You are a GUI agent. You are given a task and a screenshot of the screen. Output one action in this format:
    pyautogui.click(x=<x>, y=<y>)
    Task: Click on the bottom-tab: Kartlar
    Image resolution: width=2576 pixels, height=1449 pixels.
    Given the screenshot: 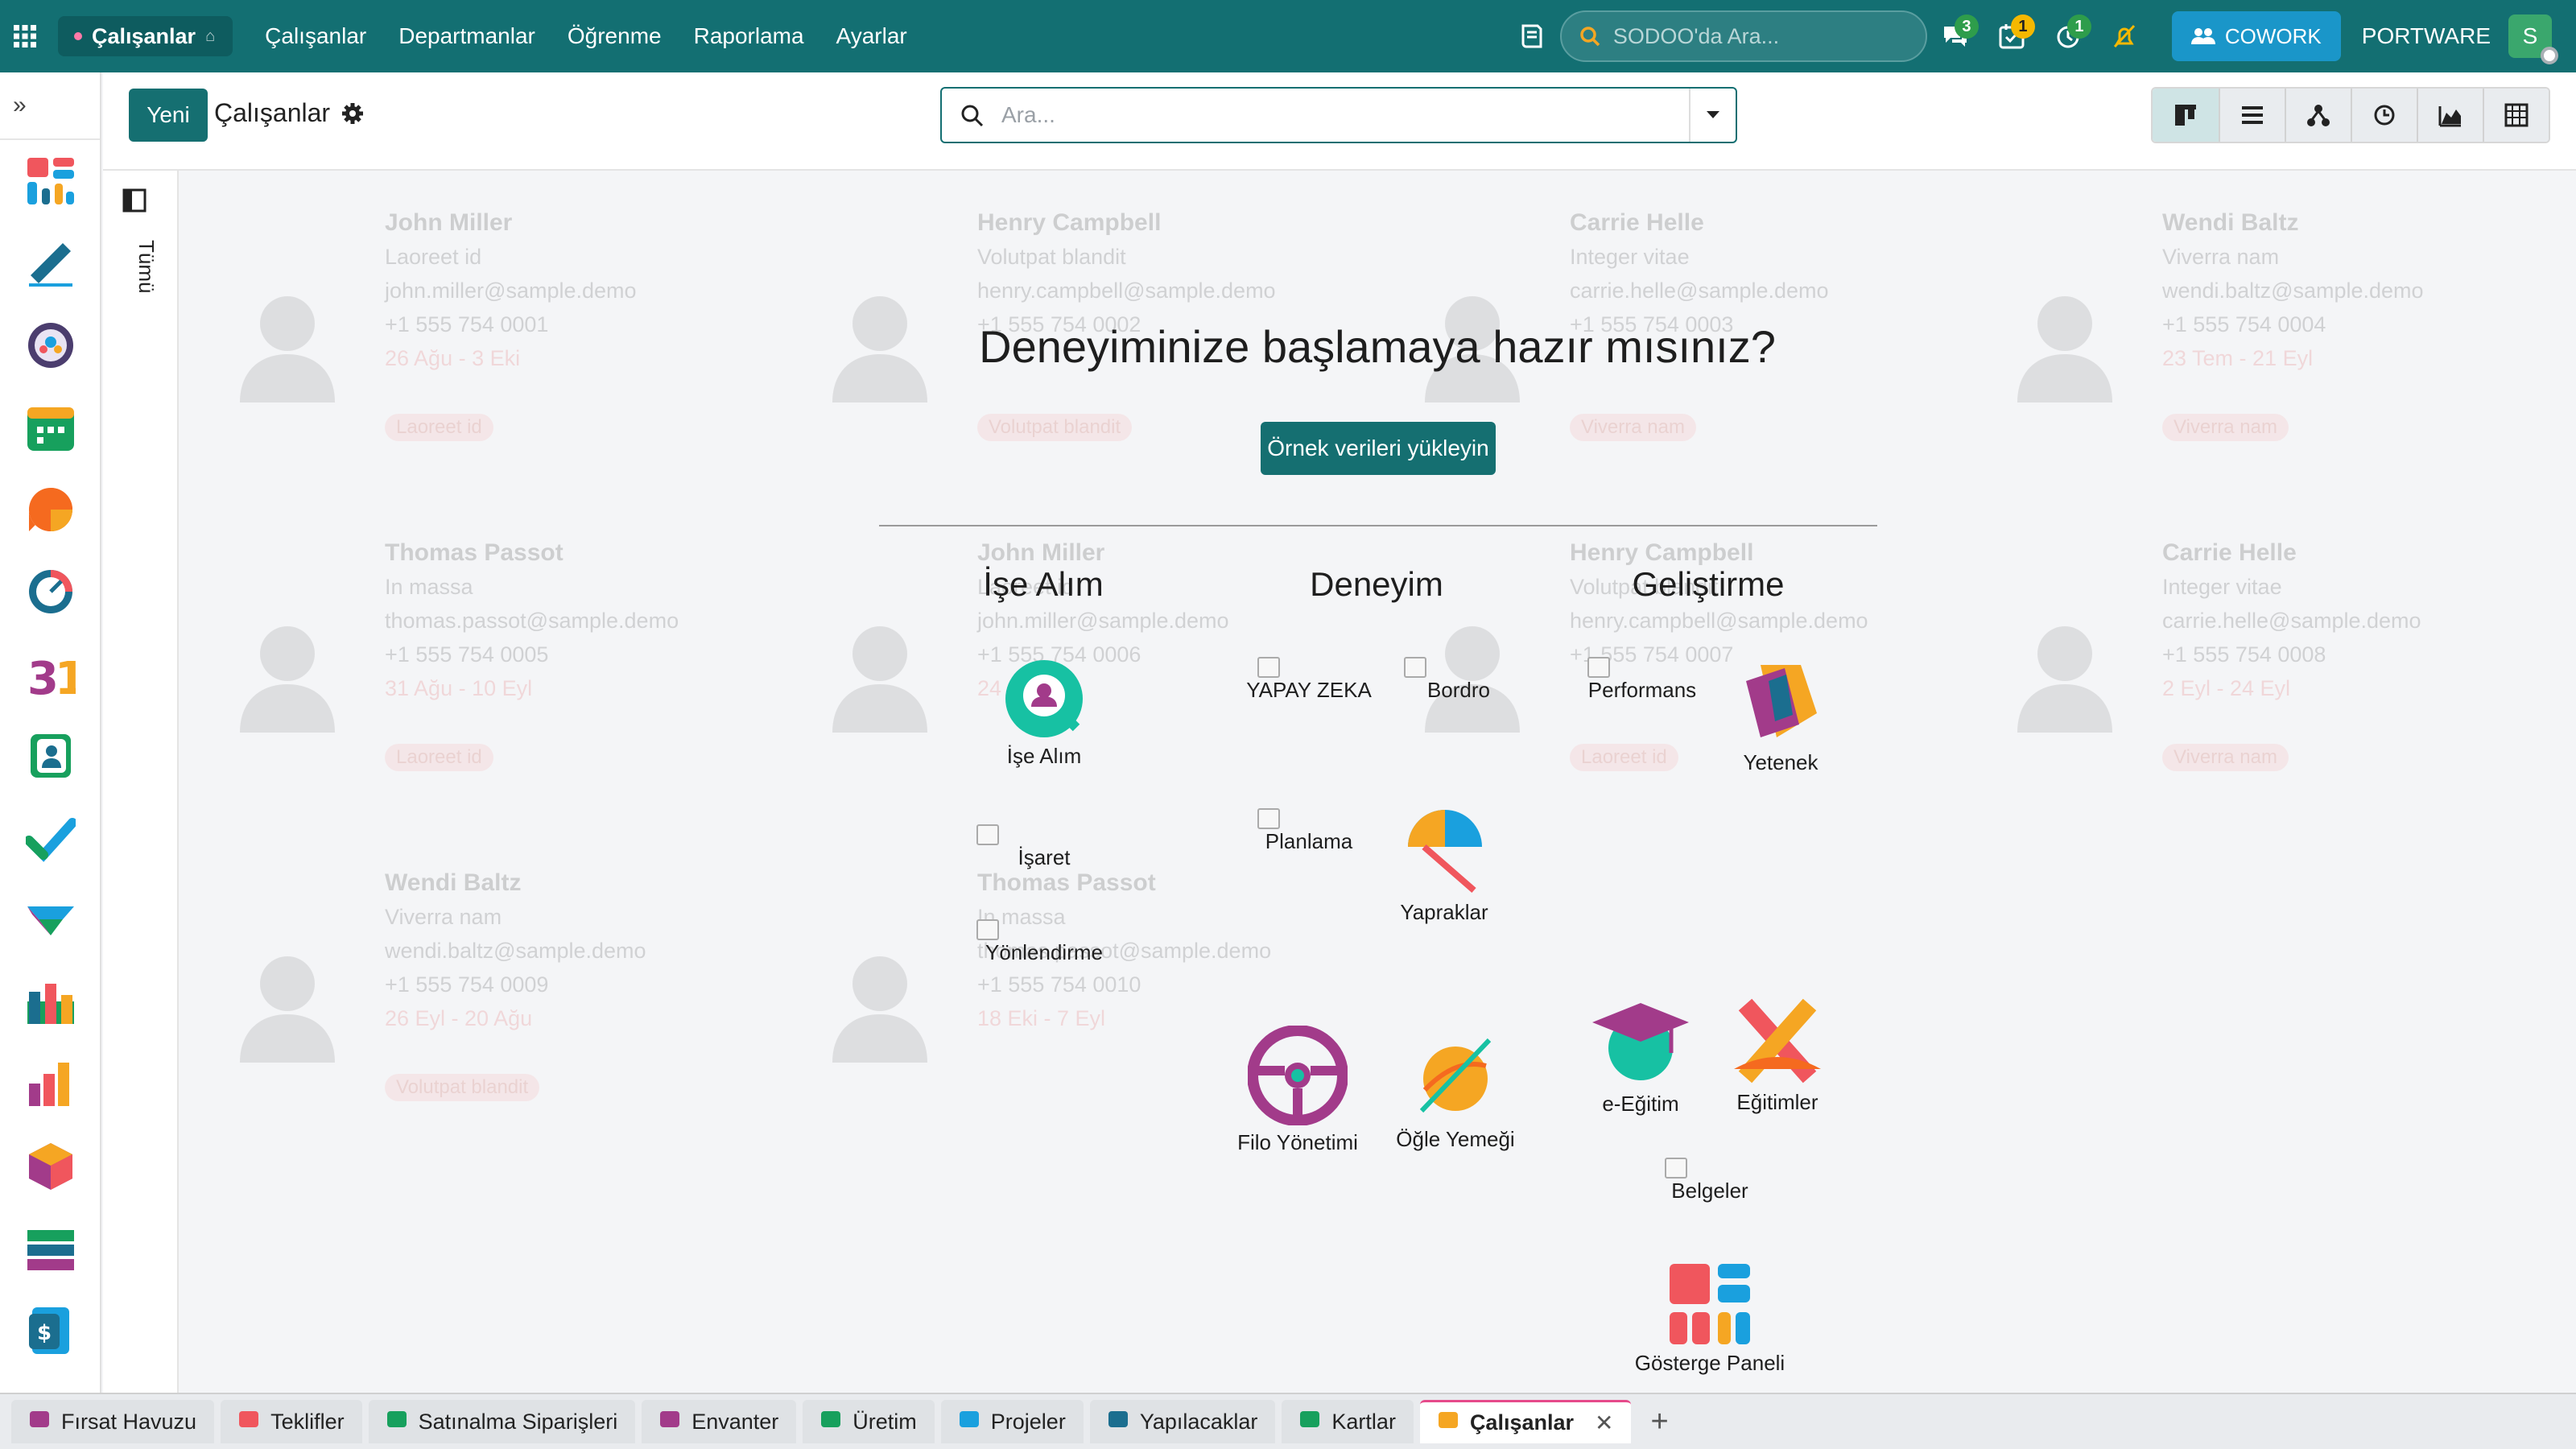 What is the action you would take?
    pyautogui.click(x=1348, y=1421)
    